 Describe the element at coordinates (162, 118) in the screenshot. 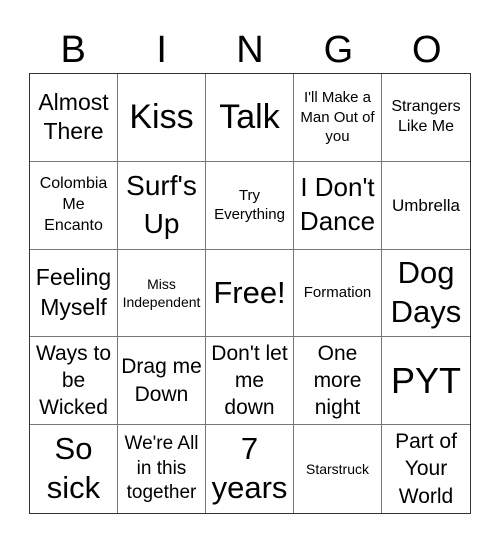

I see `bingo-cell: Kiss` at that location.